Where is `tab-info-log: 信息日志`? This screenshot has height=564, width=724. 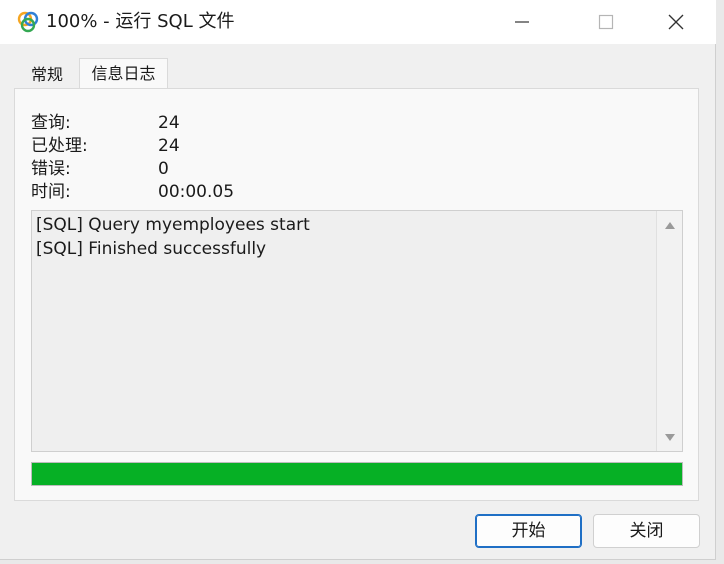 tab-info-log: 信息日志 is located at coordinates (123, 73).